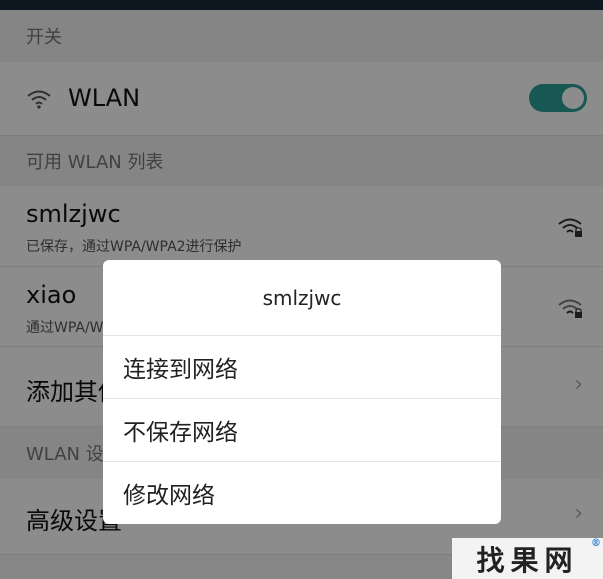  I want to click on watermark-logo: 找果网 ®, so click(527, 558).